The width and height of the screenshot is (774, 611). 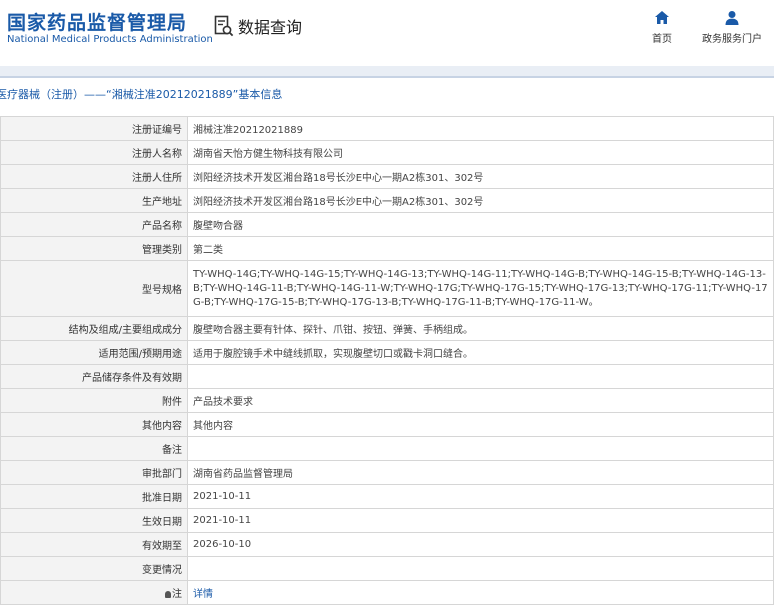 I want to click on table-row: 其他内容 其他内容, so click(x=387, y=424).